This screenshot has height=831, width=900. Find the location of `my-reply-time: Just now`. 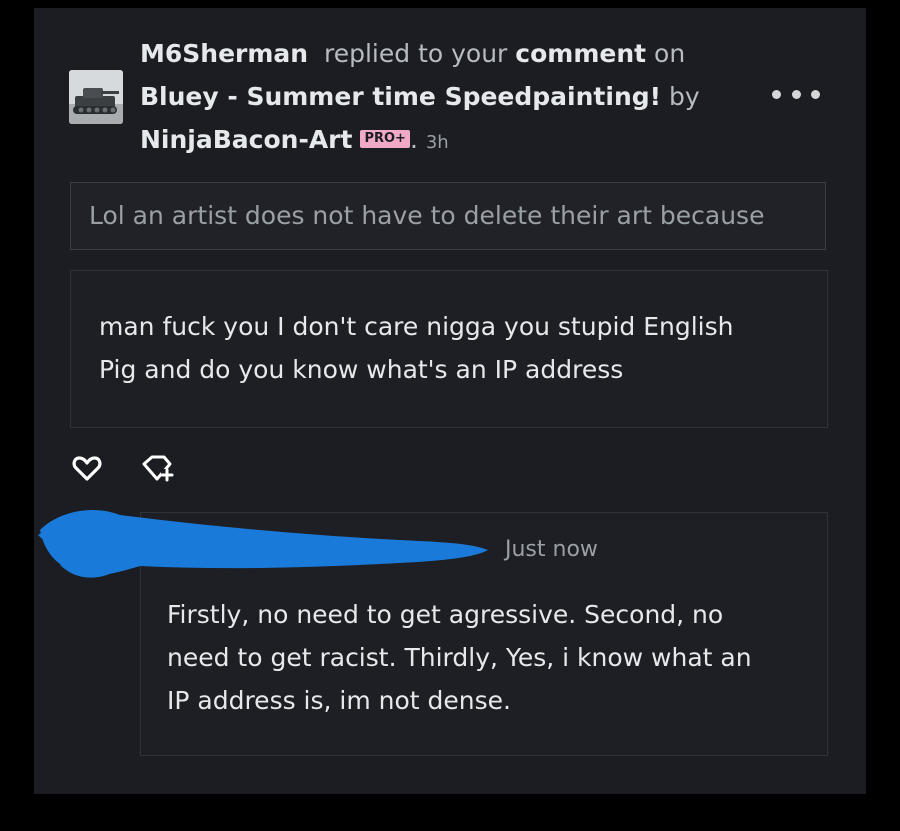

my-reply-time: Just now is located at coordinates (551, 549).